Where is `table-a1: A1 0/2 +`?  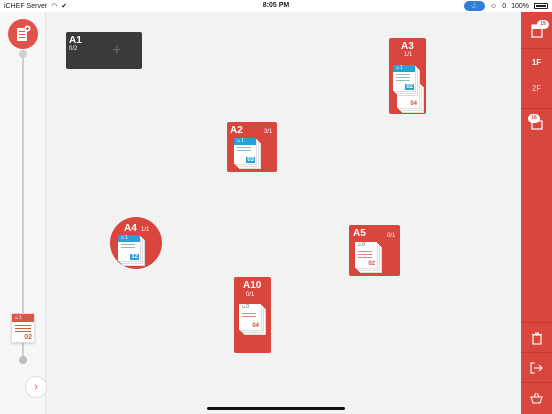 table-a1: A1 0/2 + is located at coordinates (104, 50).